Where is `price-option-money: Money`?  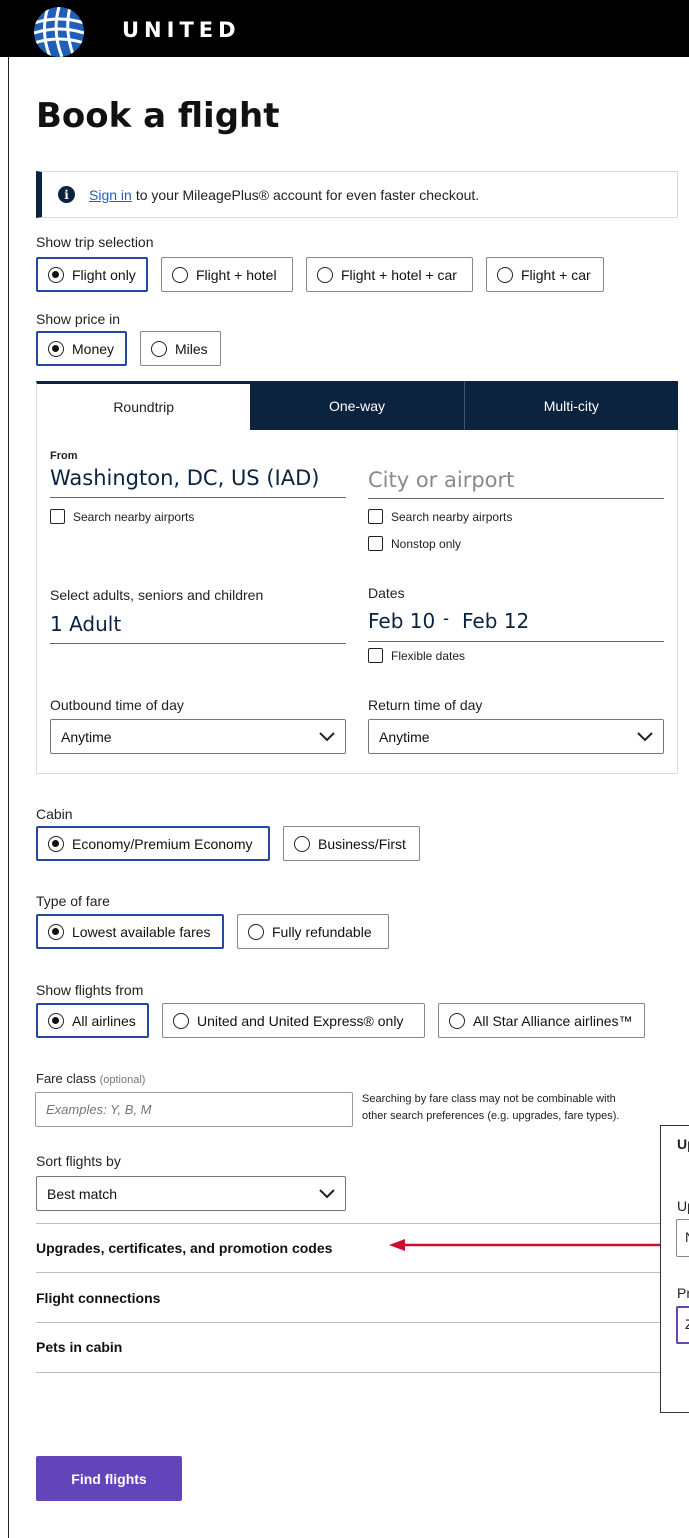 price-option-money: Money is located at coordinates (81, 348).